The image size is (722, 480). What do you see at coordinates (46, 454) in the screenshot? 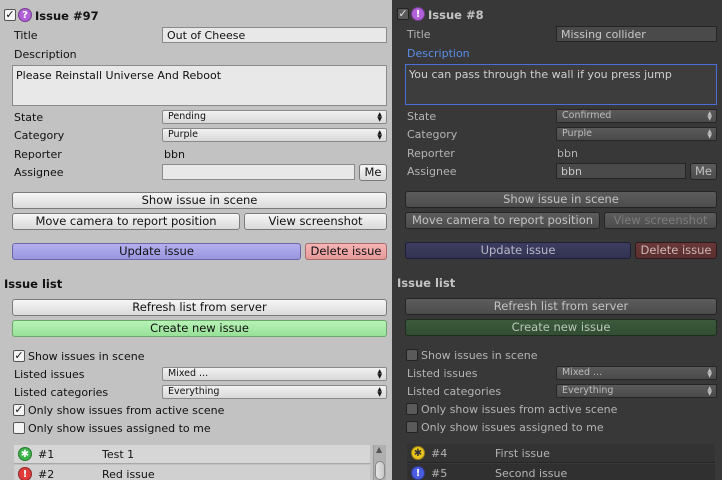
I see `issue-number: #1` at bounding box center [46, 454].